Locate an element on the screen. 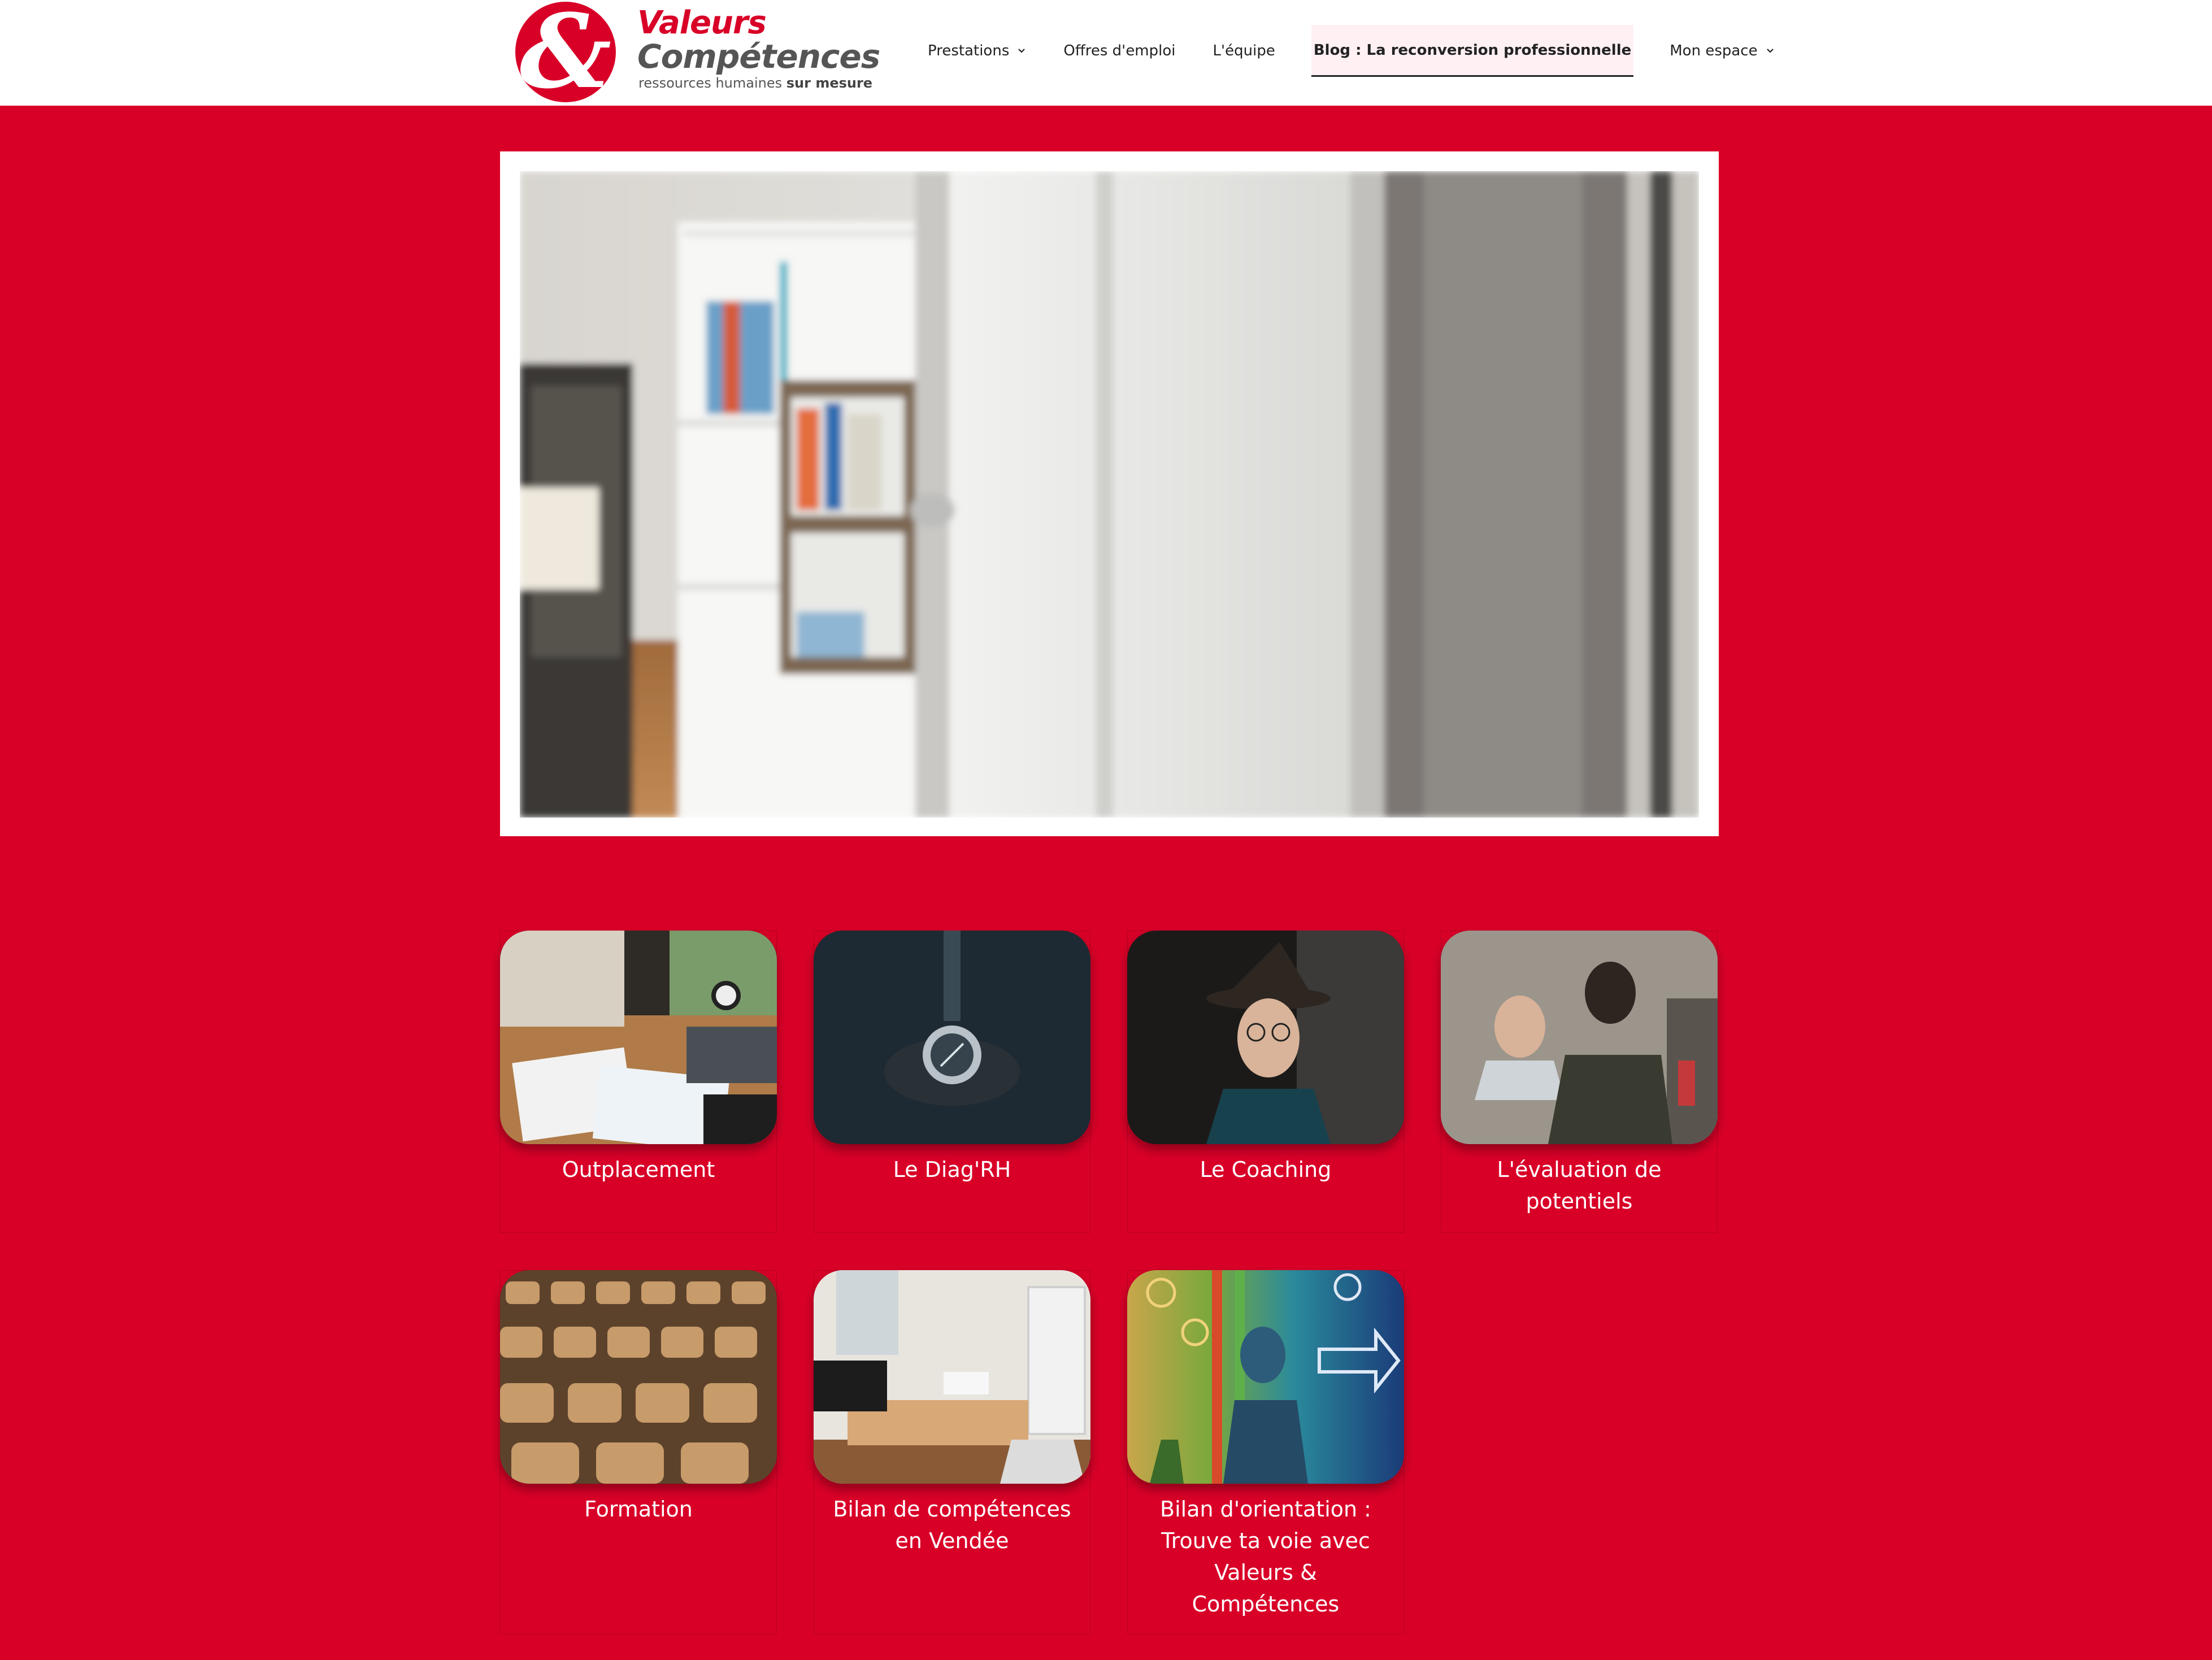 Image resolution: width=2212 pixels, height=1660 pixels. lecture-hall-seats-illustration is located at coordinates (639, 1377).